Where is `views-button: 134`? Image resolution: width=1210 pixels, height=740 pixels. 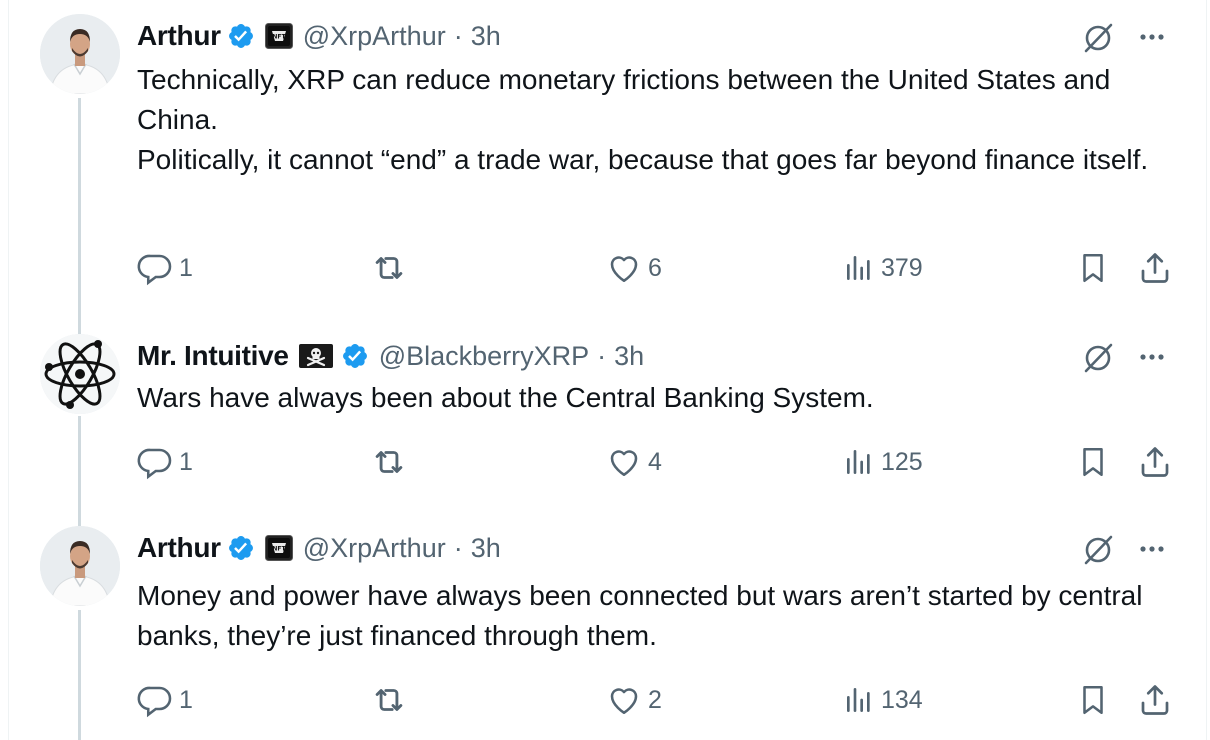 views-button: 134 is located at coordinates (883, 700).